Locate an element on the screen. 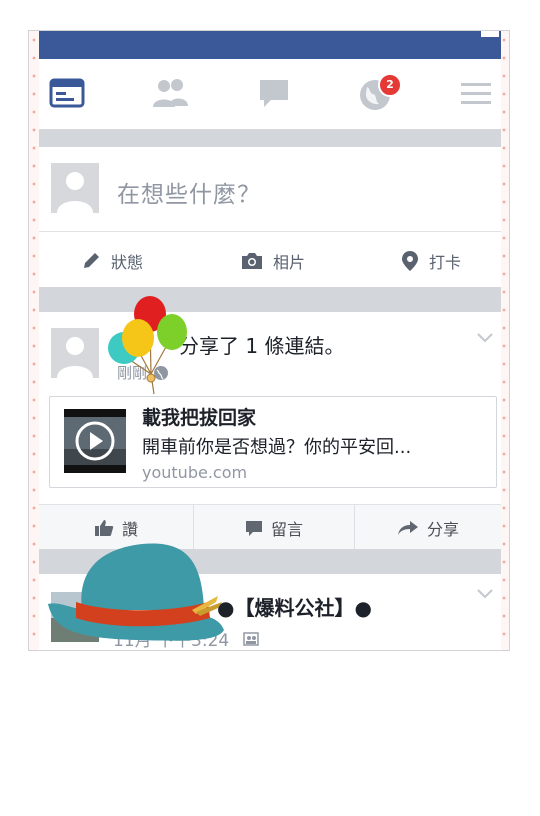  top-blue-bar is located at coordinates (270, 45).